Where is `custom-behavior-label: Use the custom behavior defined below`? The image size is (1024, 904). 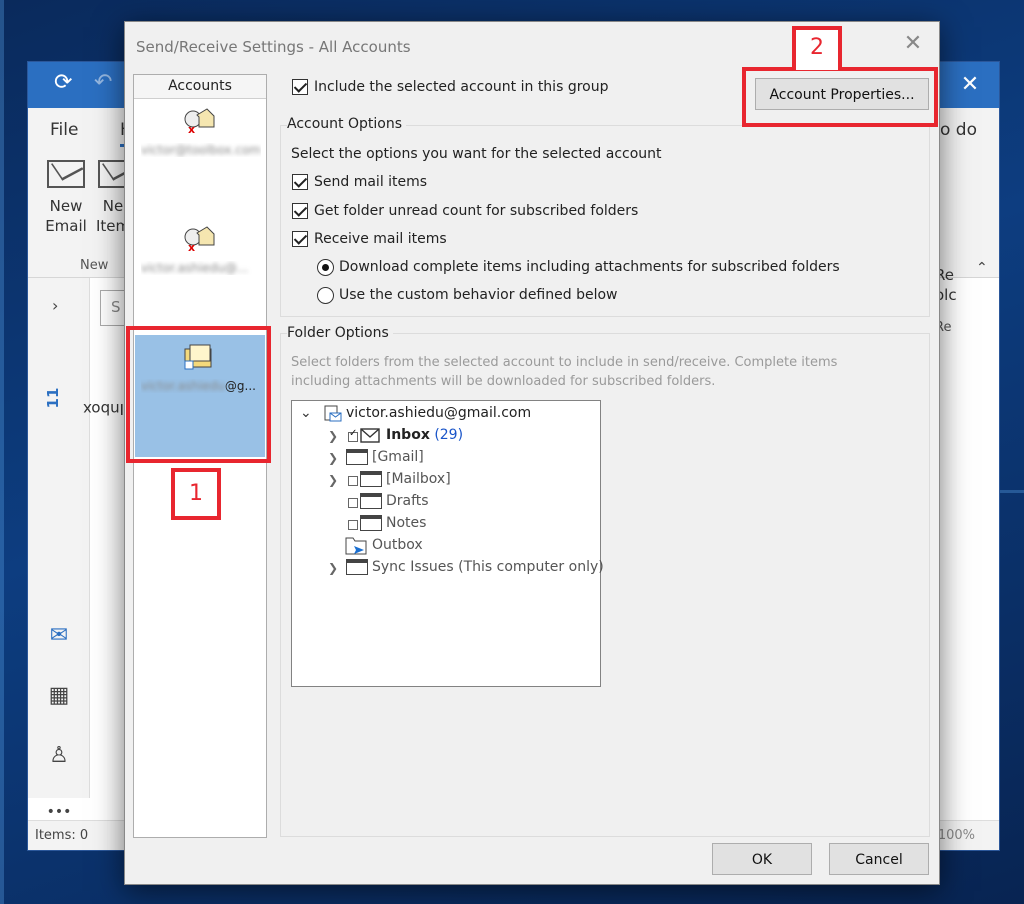
custom-behavior-label: Use the custom behavior defined below is located at coordinates (478, 295).